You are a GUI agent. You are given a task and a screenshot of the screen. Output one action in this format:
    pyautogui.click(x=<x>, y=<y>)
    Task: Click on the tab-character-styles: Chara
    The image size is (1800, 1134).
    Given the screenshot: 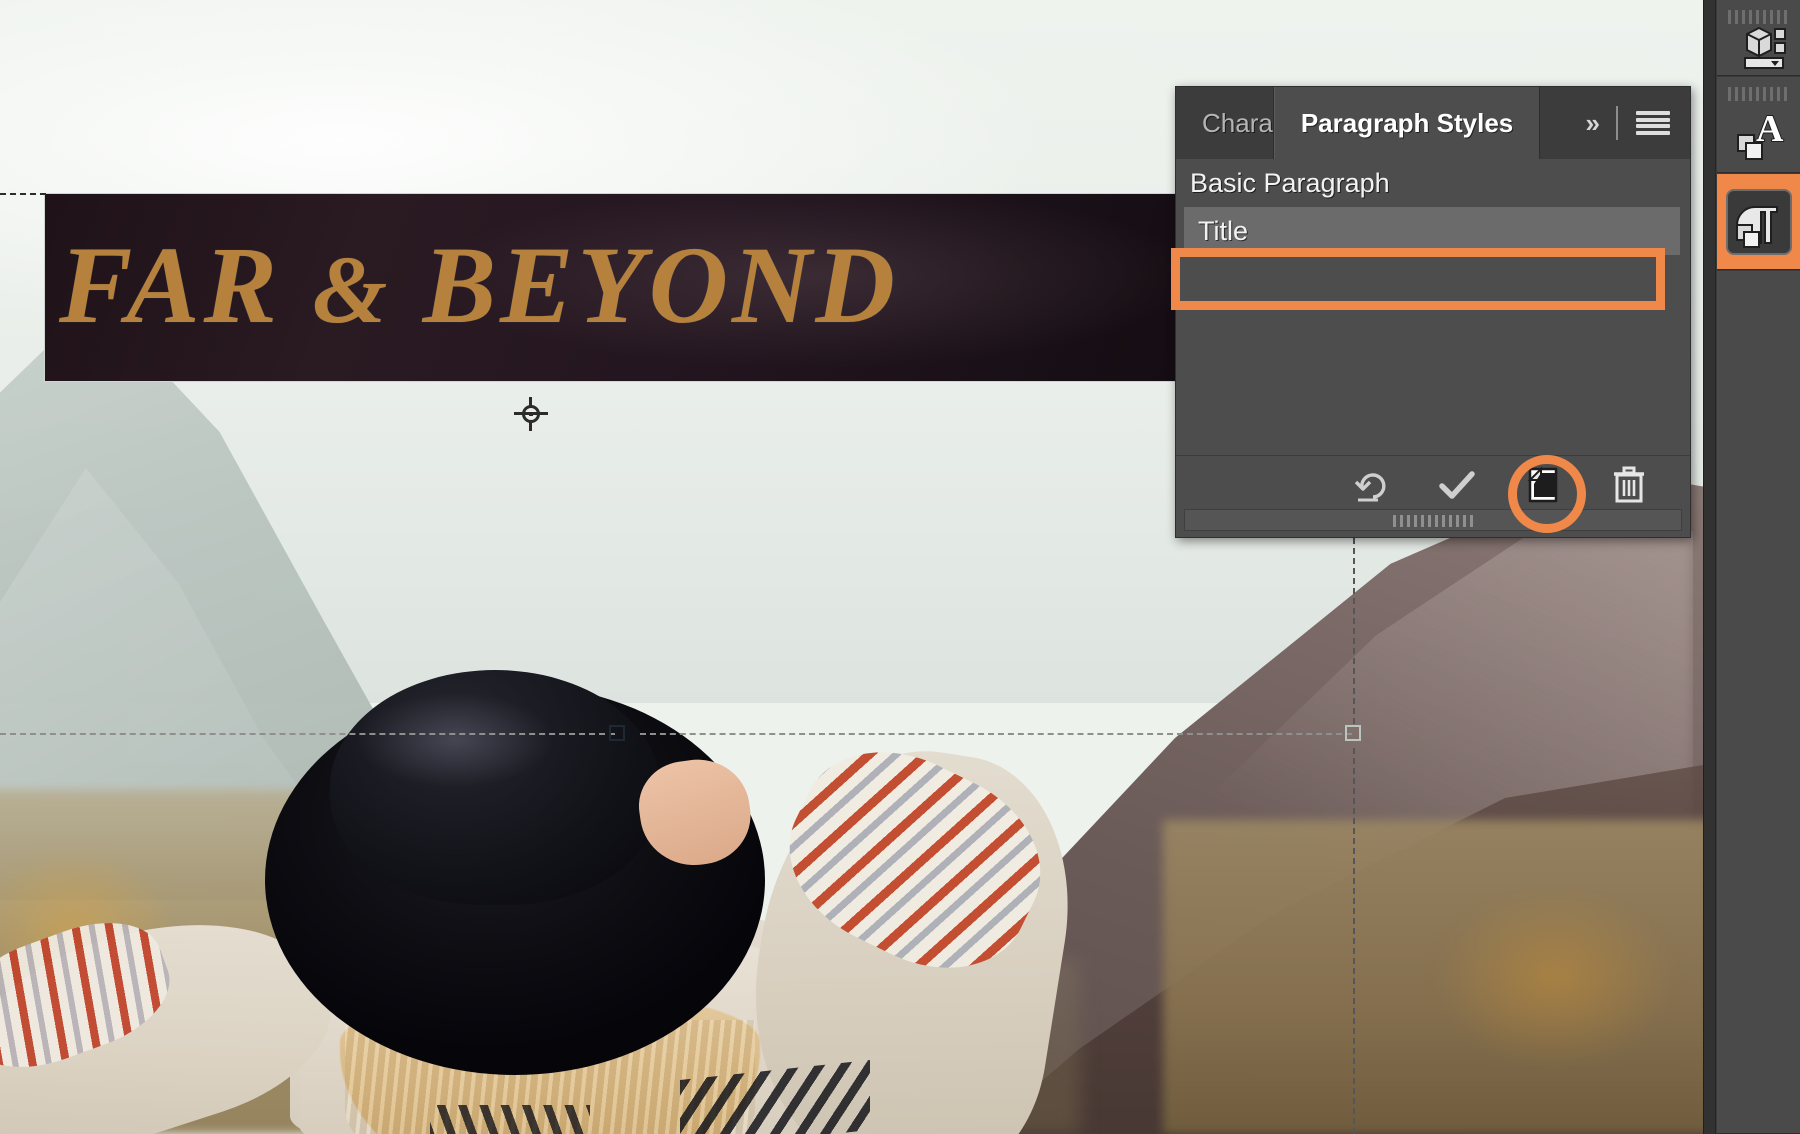 What is the action you would take?
    pyautogui.click(x=1225, y=123)
    